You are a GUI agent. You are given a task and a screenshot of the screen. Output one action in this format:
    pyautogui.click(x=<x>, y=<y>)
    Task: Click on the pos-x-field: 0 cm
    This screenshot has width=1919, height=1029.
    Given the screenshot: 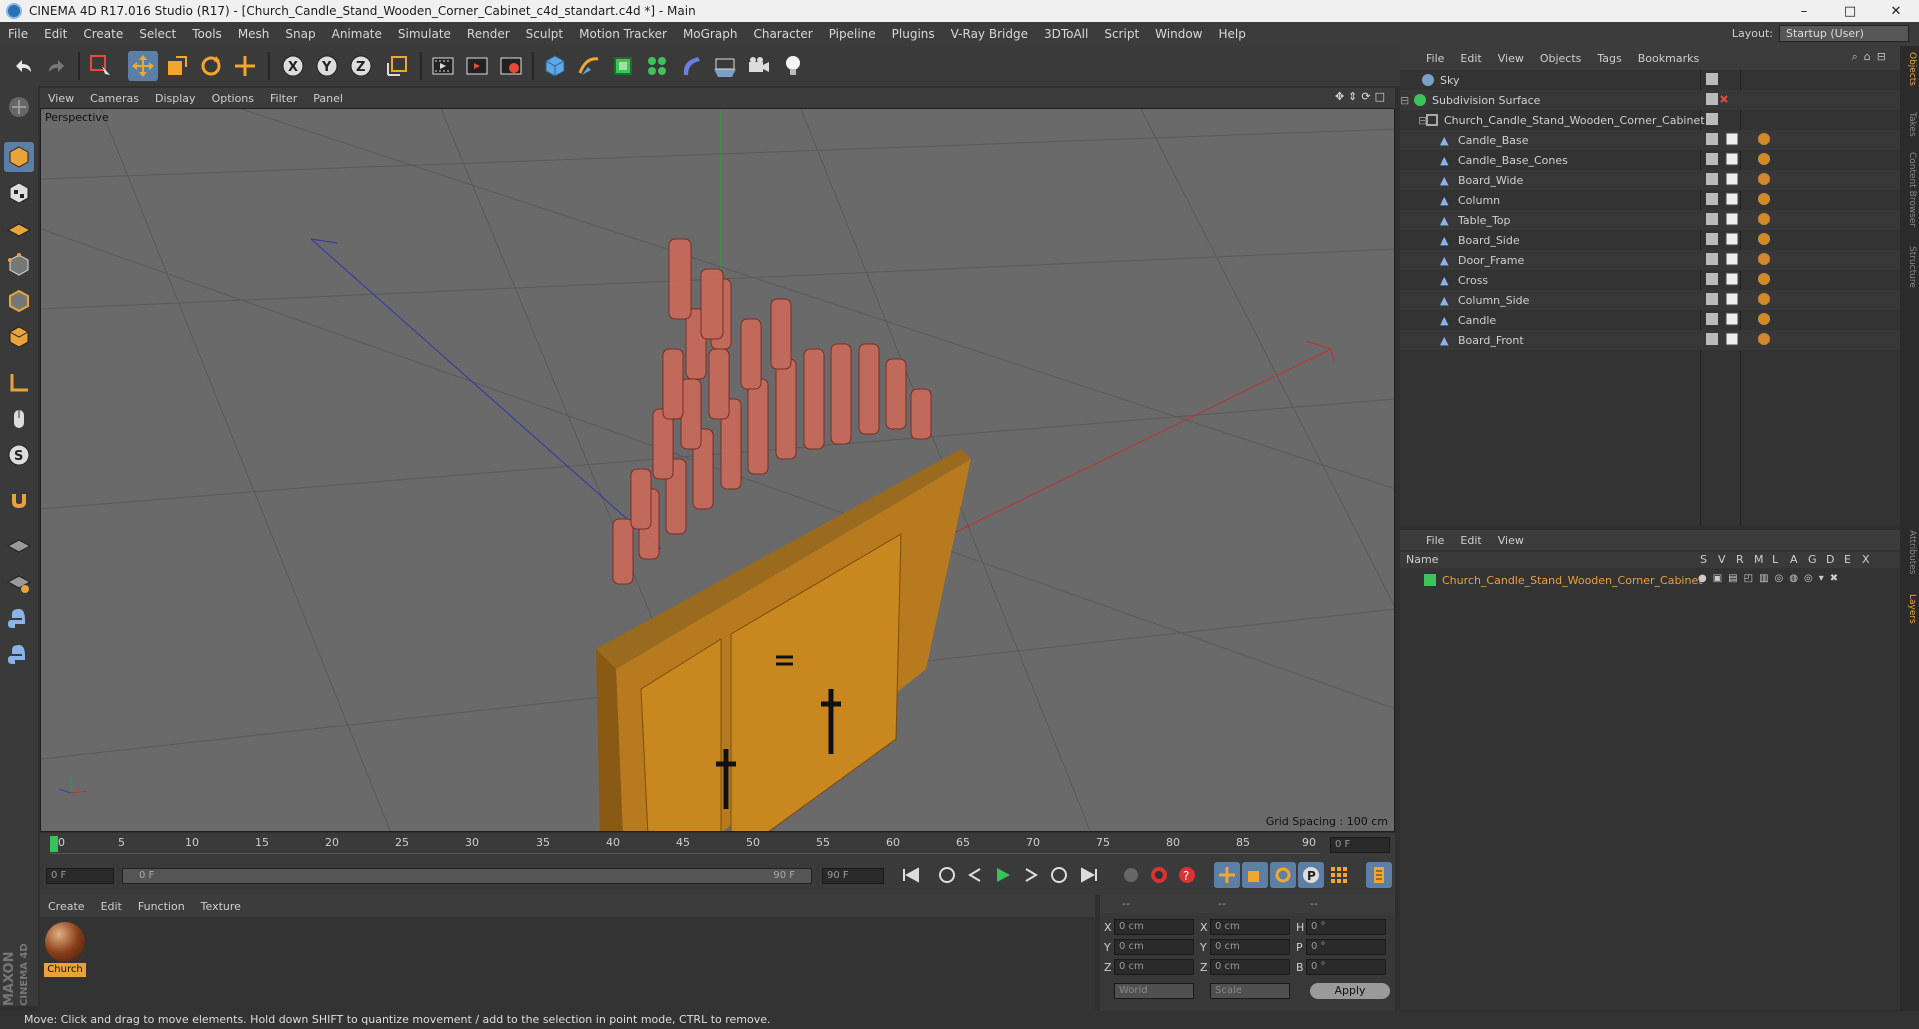 What is the action you would take?
    pyautogui.click(x=1154, y=927)
    